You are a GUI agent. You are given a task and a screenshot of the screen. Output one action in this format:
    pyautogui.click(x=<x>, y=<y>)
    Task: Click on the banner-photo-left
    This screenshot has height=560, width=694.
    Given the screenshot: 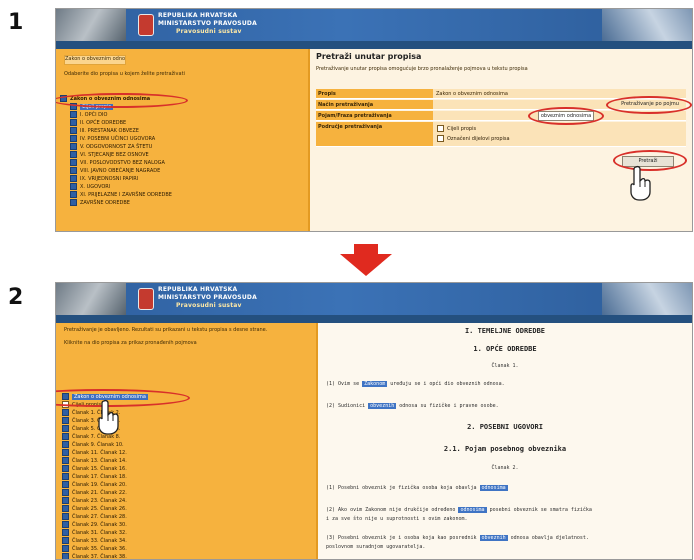 What is the action you would take?
    pyautogui.click(x=91, y=299)
    